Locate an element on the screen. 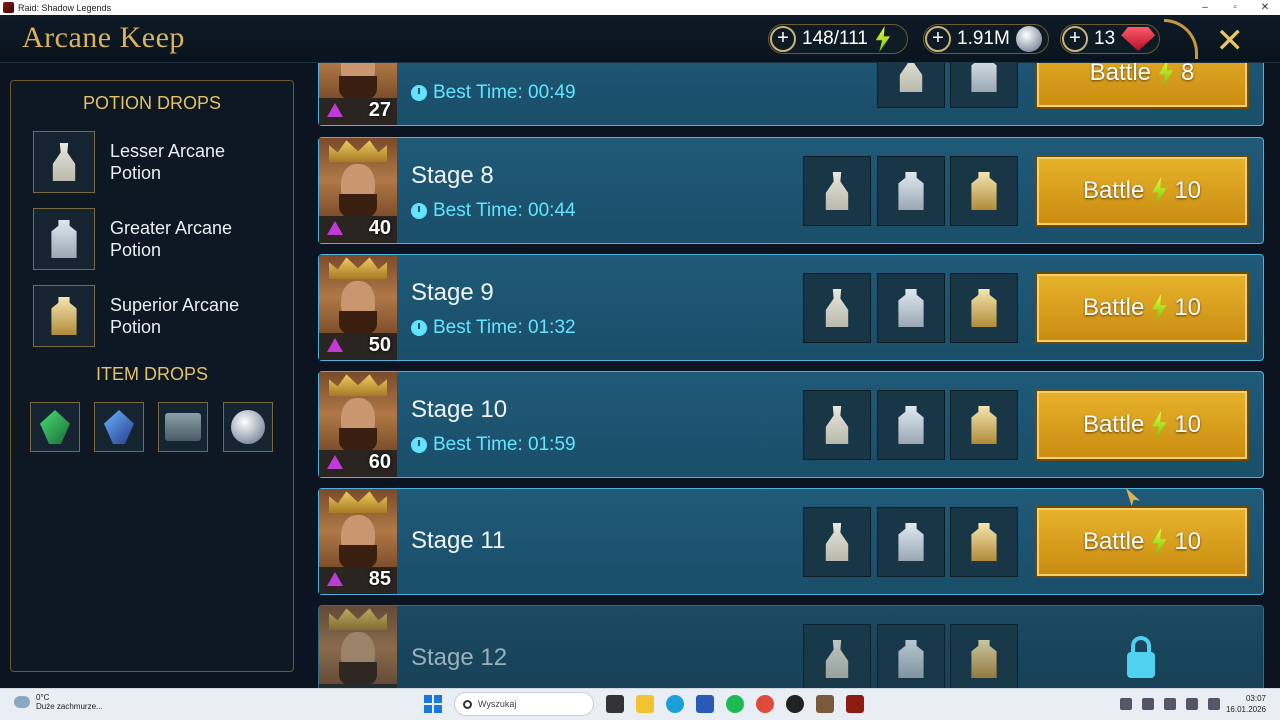 This screenshot has height=720, width=1280. stage-row-9: 50 Stage 9 Best Time: 01:32 Battle 10 is located at coordinates (791, 307).